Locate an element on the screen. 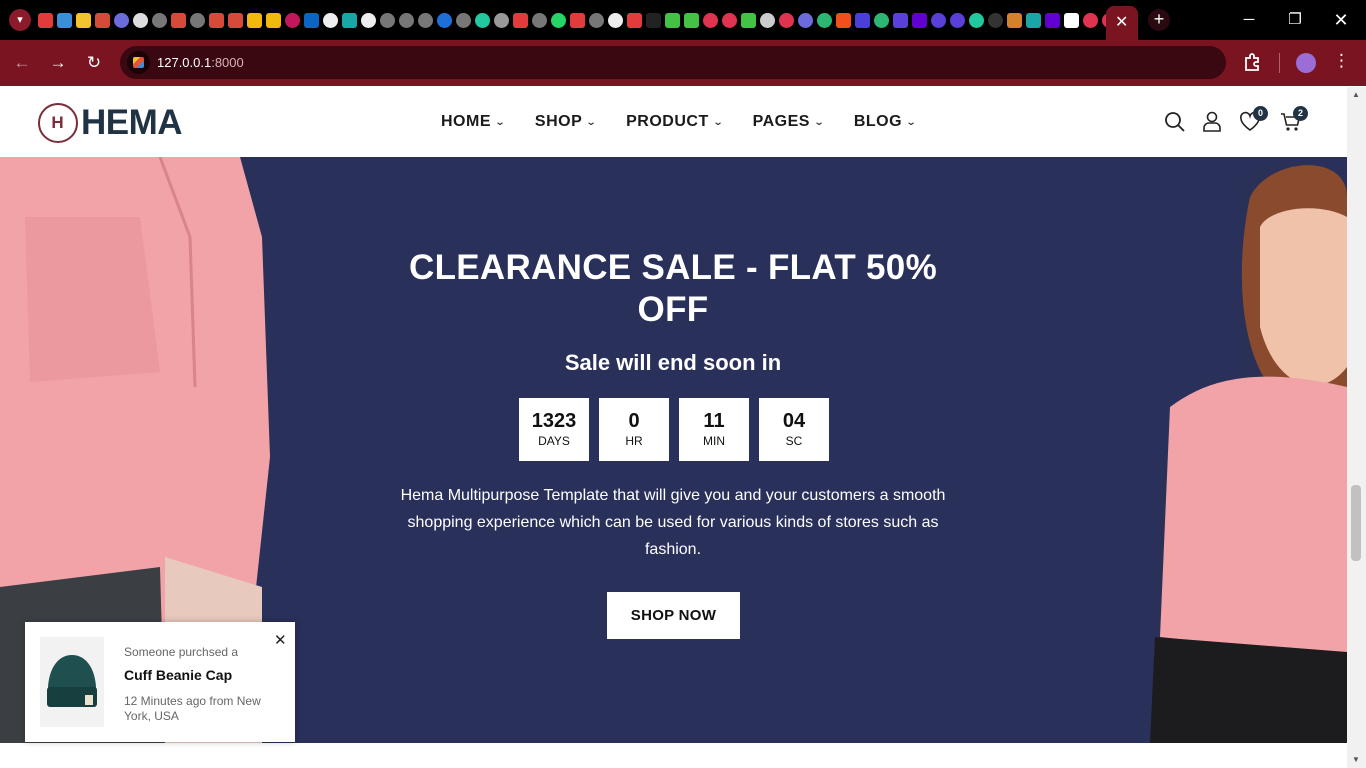  pinned-tabs is located at coordinates (579, 20).